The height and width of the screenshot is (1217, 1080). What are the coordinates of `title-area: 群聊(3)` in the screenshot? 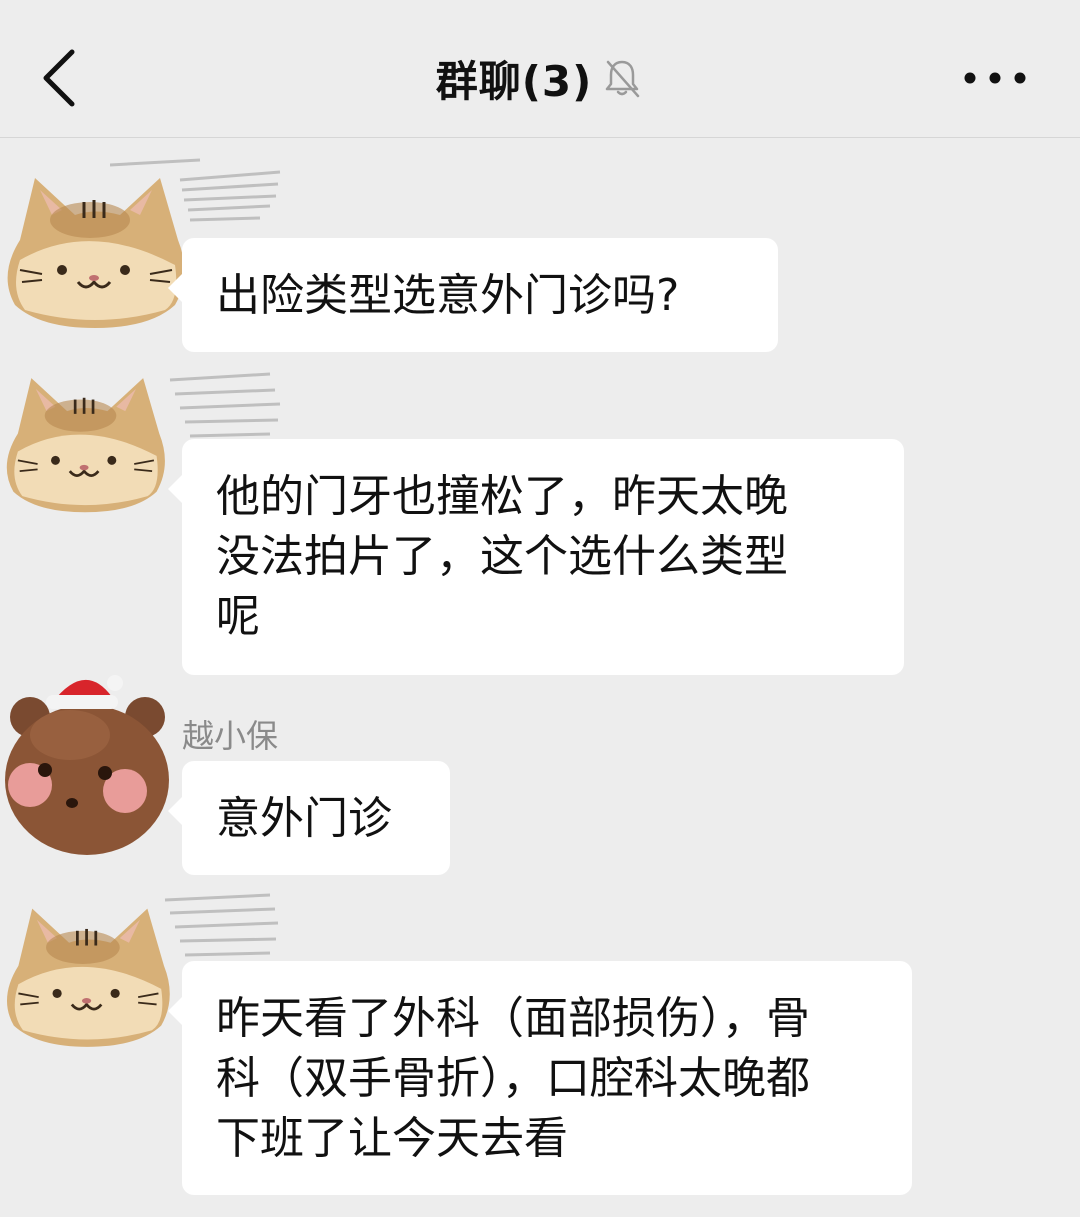 It's located at (540, 78).